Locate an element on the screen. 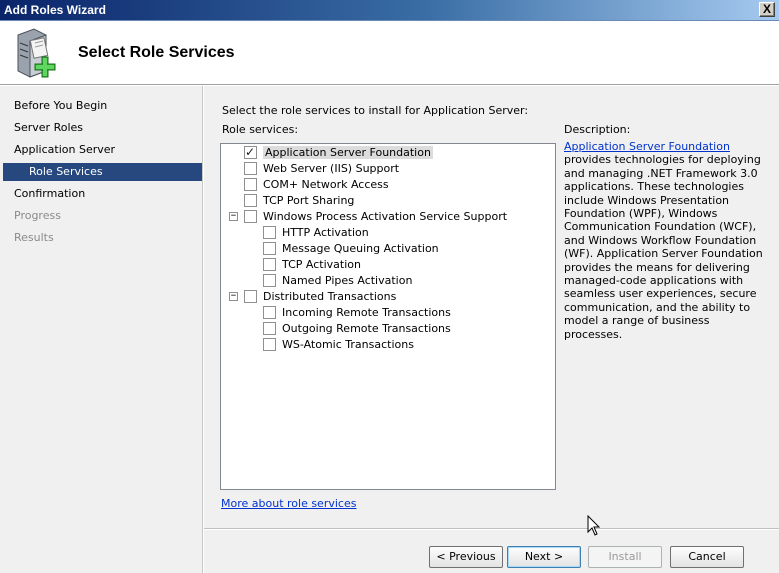 The width and height of the screenshot is (779, 573). next-button: Next > is located at coordinates (544, 557).